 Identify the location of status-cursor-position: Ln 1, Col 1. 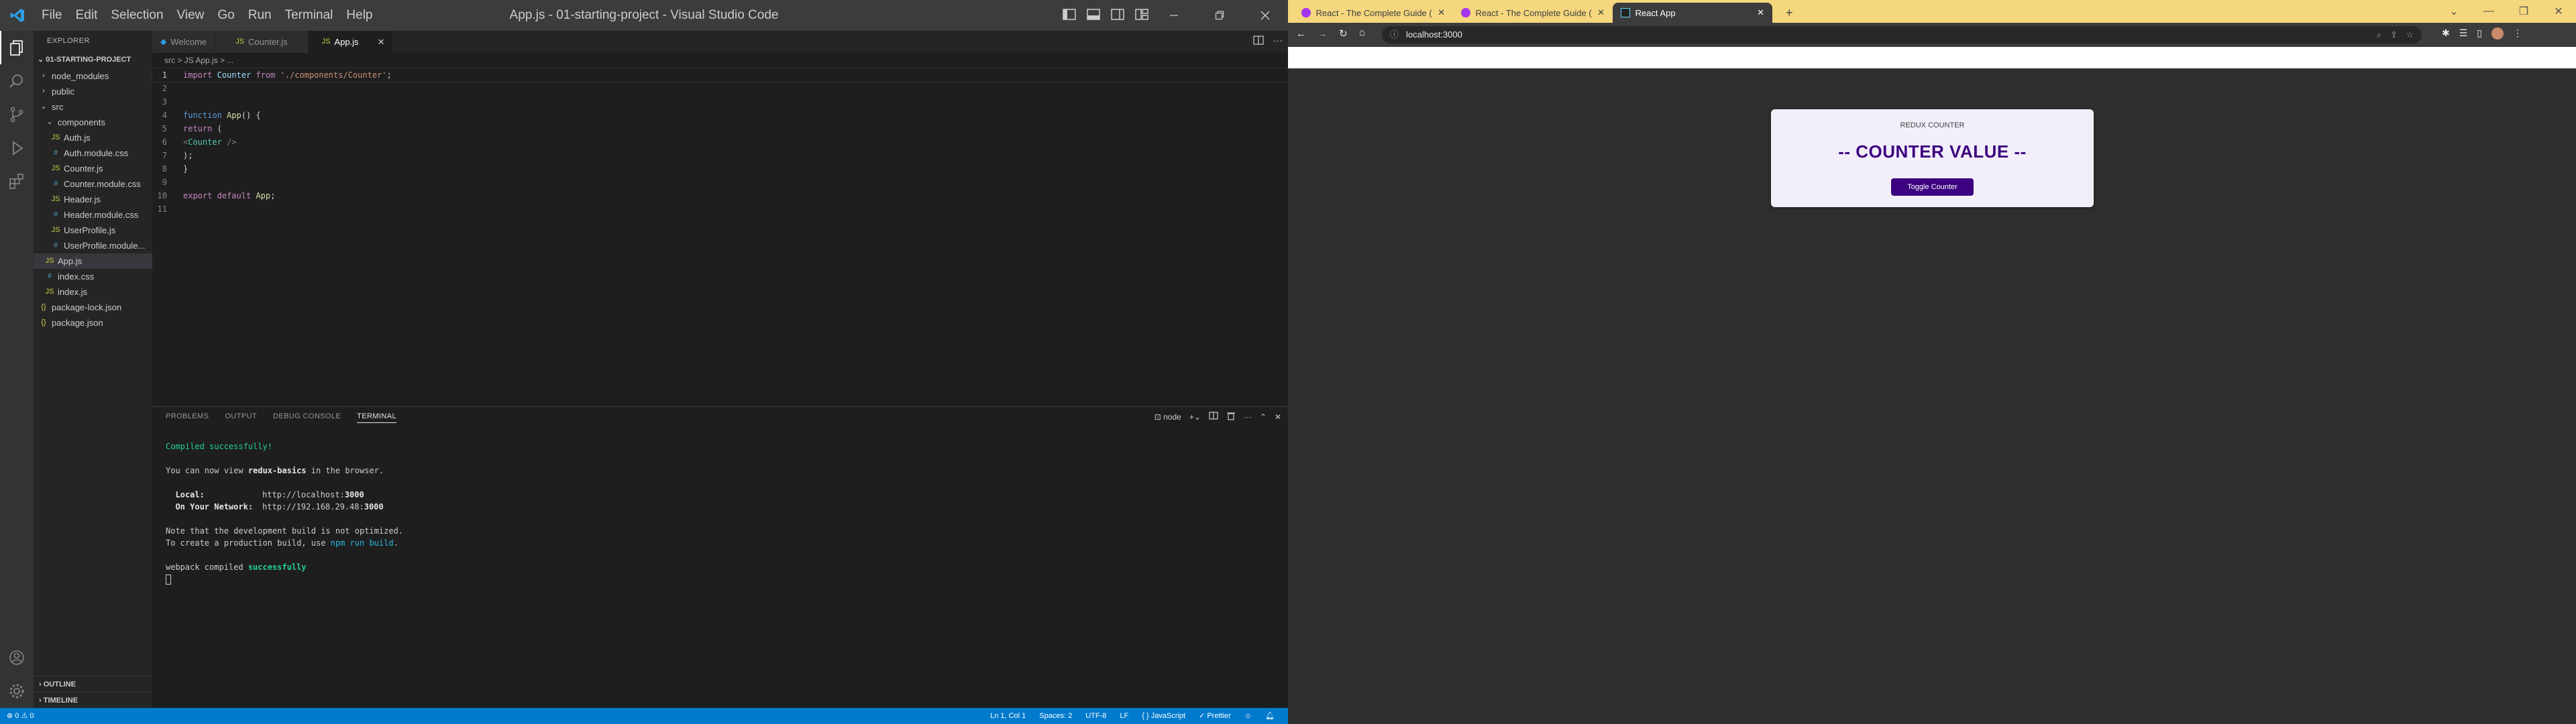
(1008, 716).